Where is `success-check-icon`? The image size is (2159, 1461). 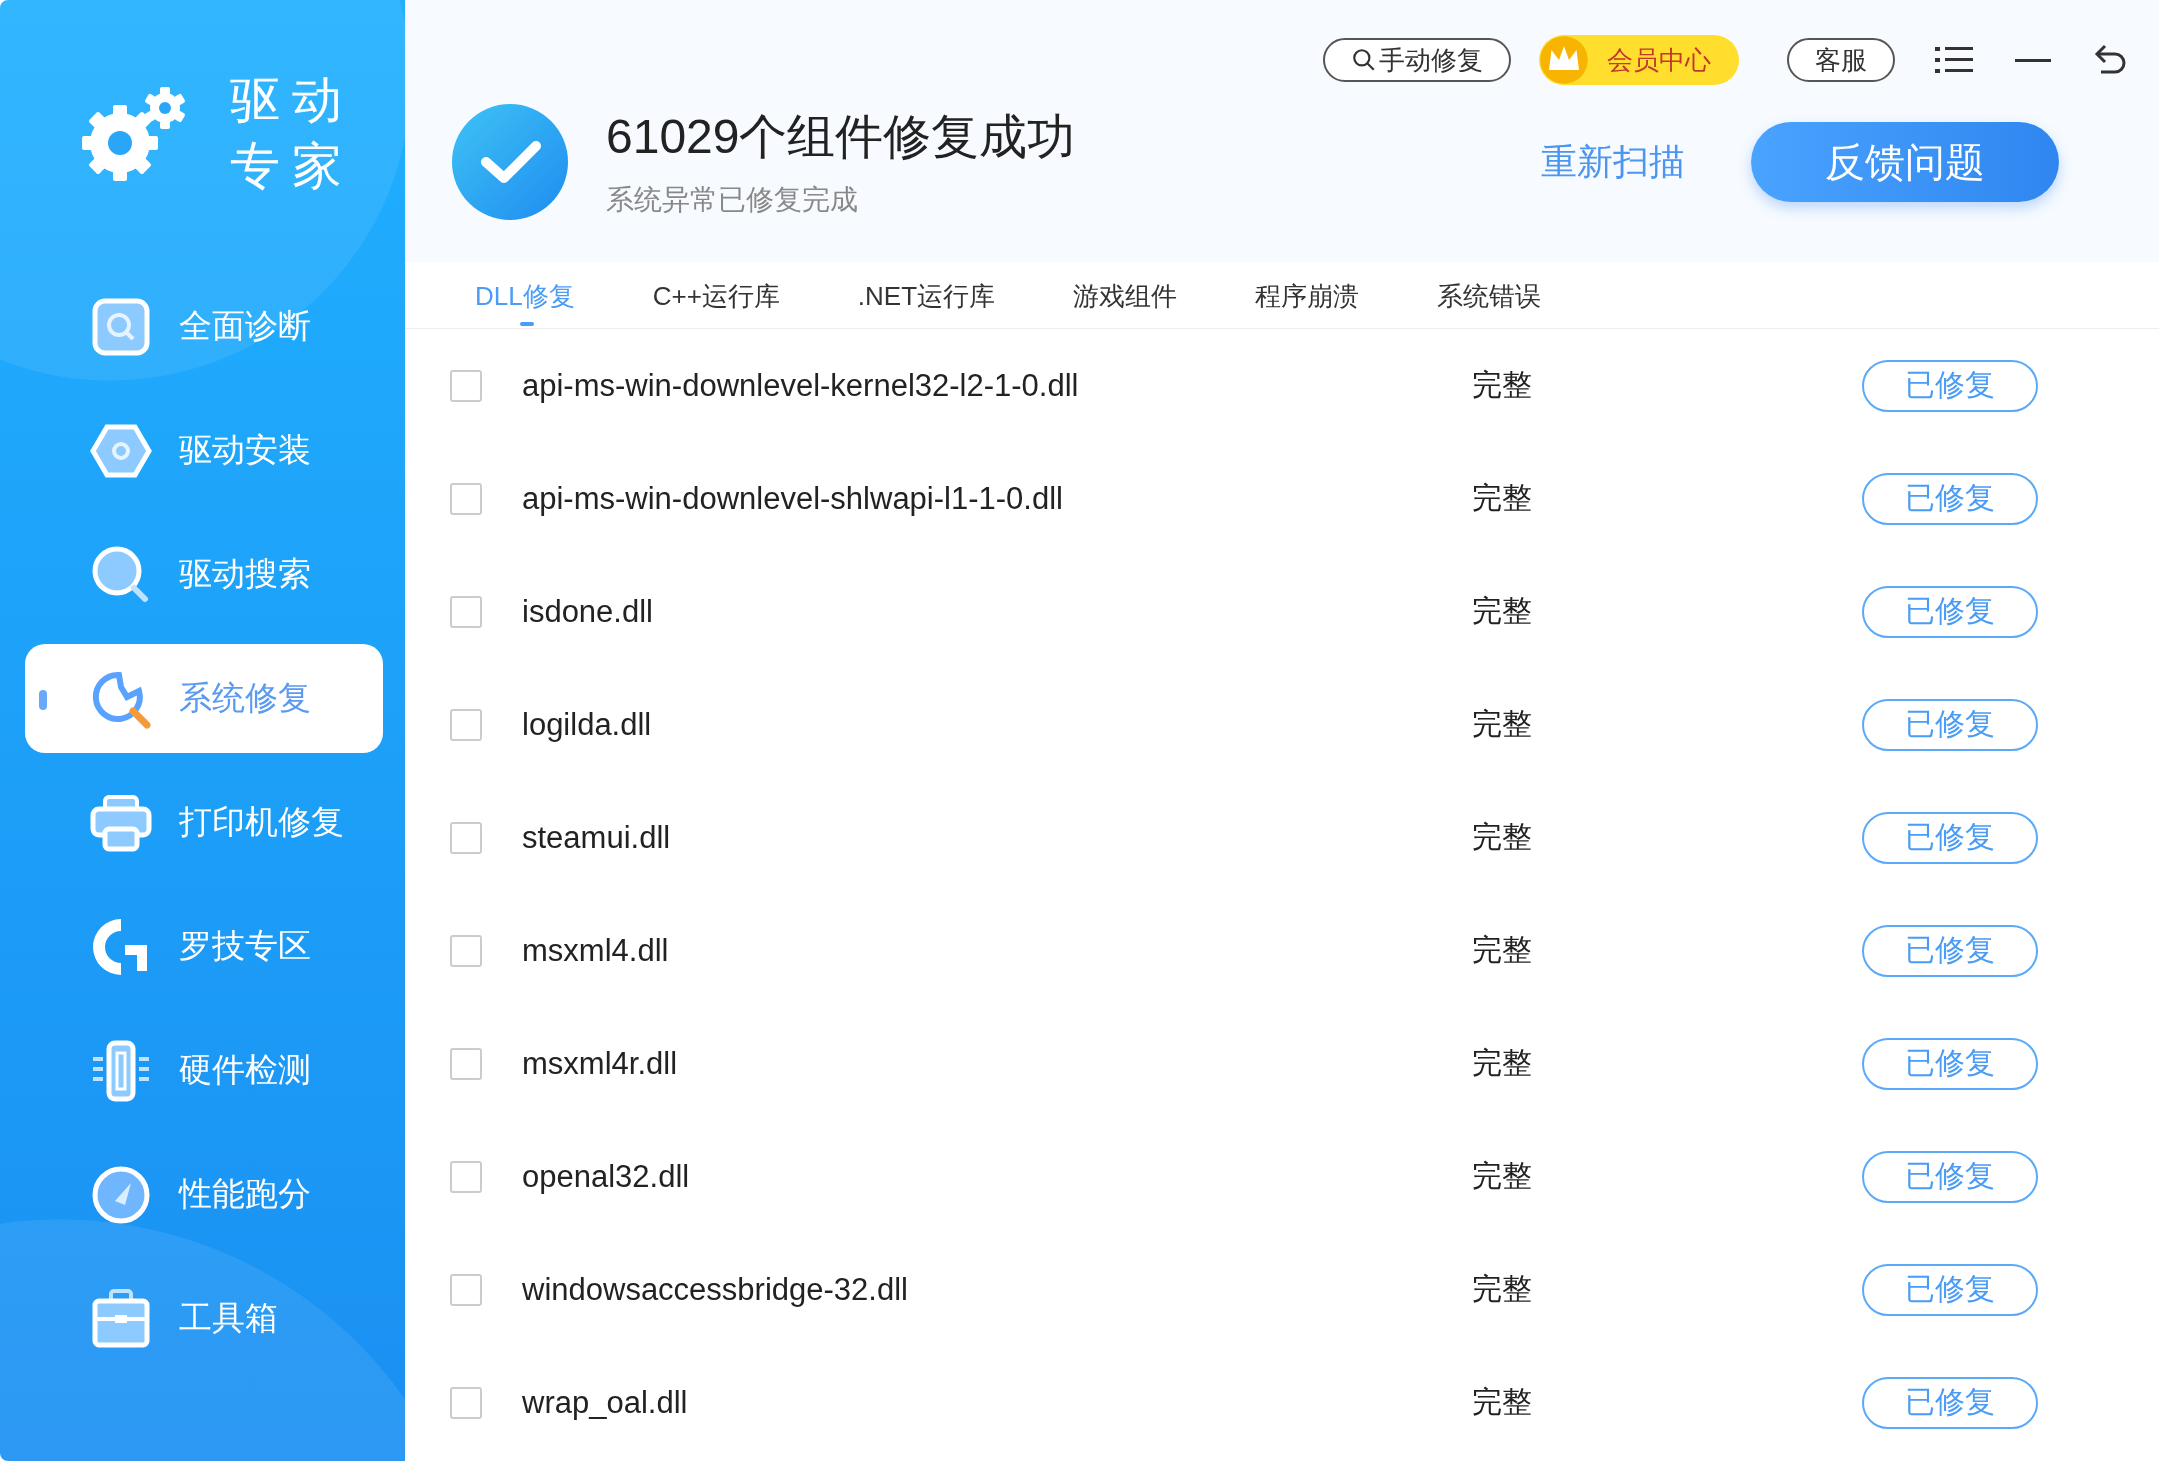
success-check-icon is located at coordinates (510, 162).